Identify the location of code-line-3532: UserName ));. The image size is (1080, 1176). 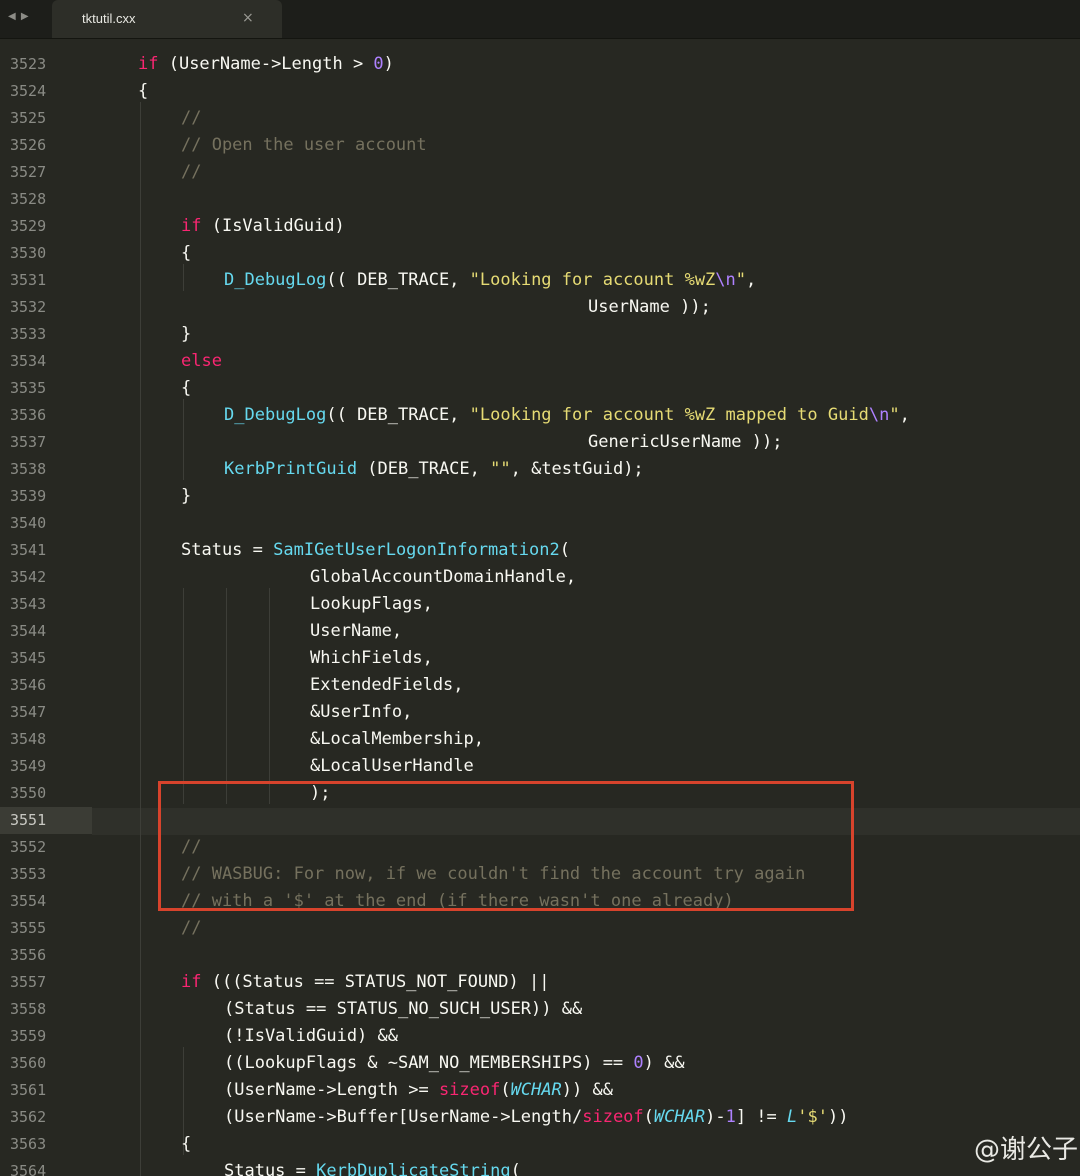
(649, 307).